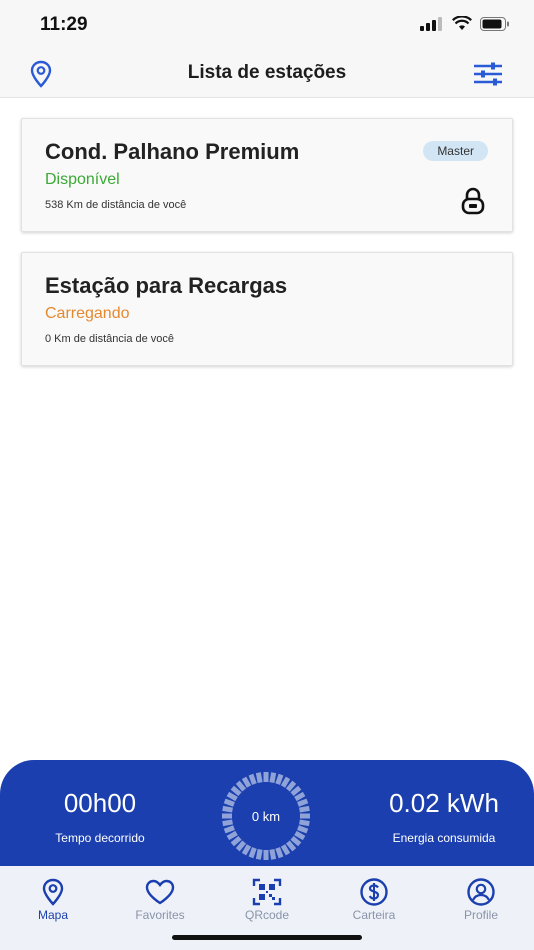 The height and width of the screenshot is (950, 534). I want to click on nav-label: Carteira, so click(374, 915).